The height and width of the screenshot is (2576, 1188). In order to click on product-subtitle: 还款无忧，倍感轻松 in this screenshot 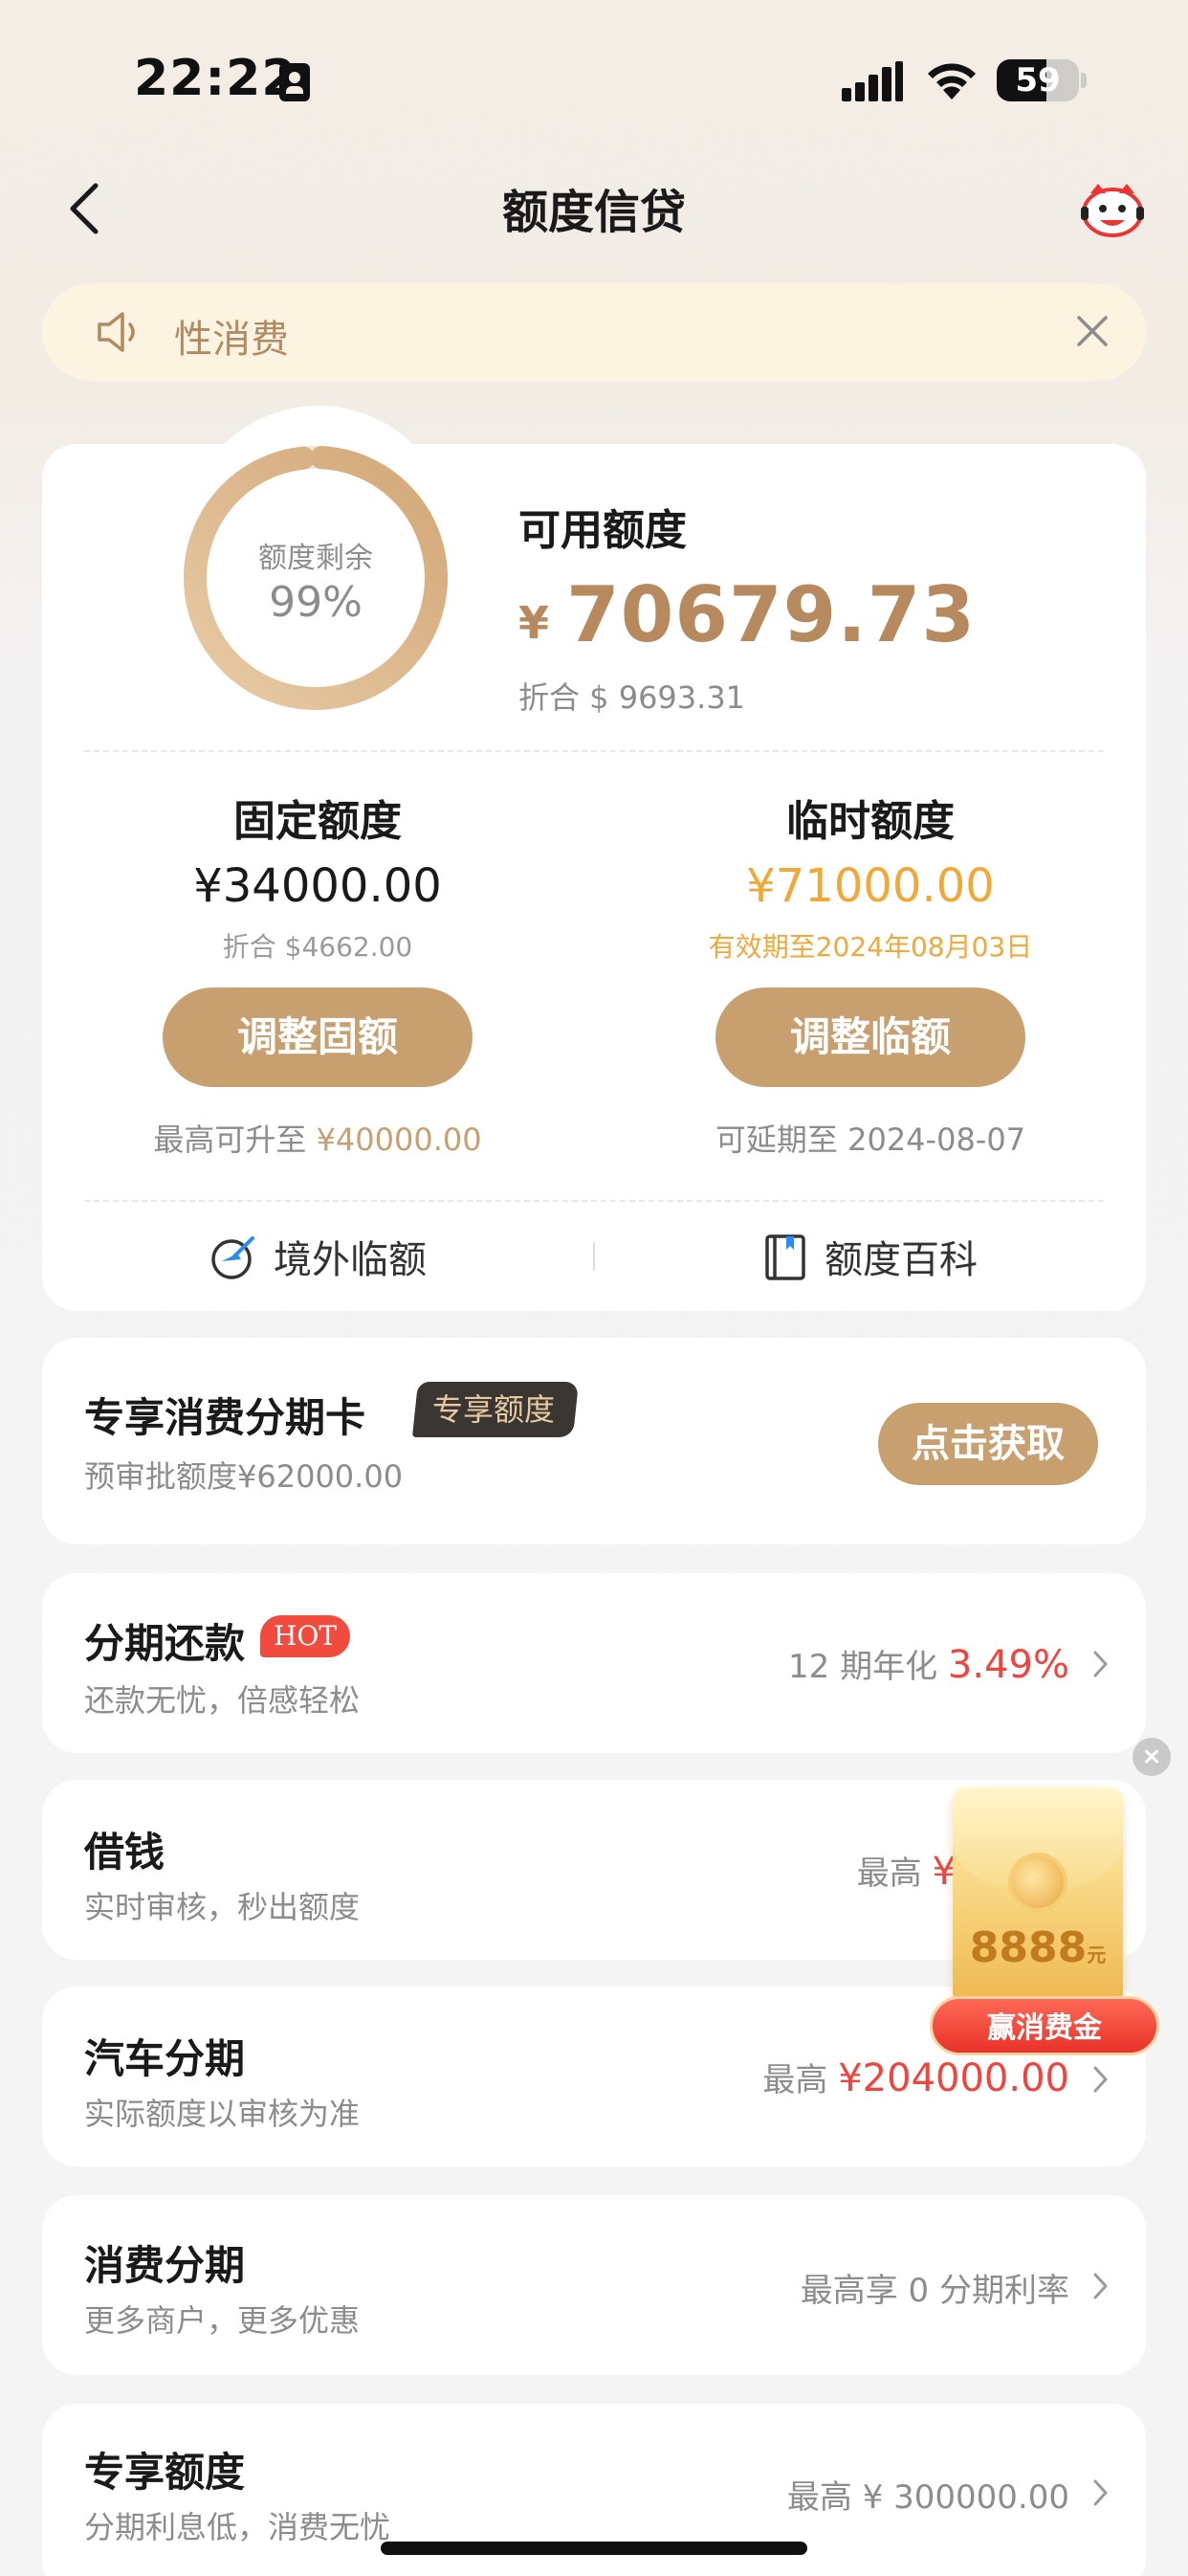, I will do `click(222, 1700)`.